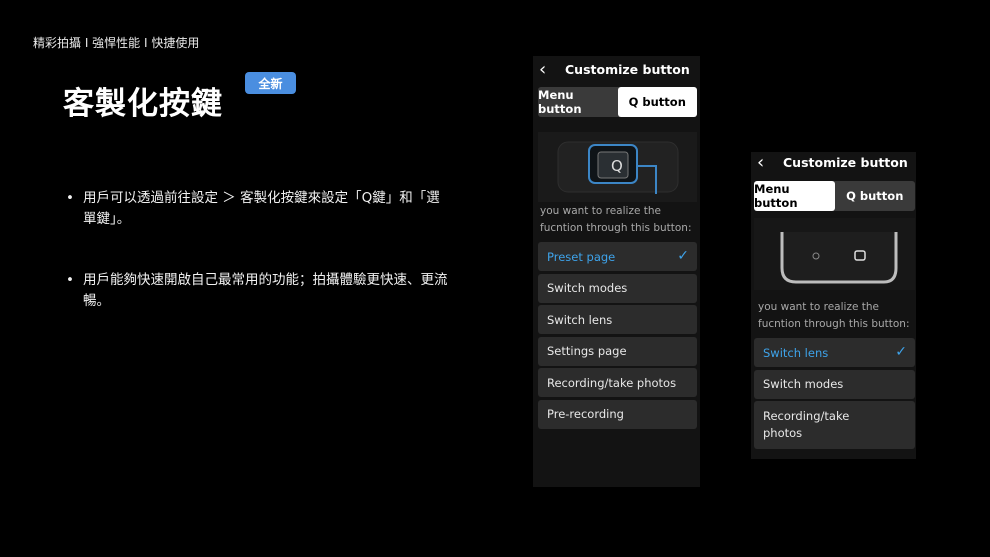 This screenshot has width=990, height=557. I want to click on option-label: Pre-recording, so click(585, 414).